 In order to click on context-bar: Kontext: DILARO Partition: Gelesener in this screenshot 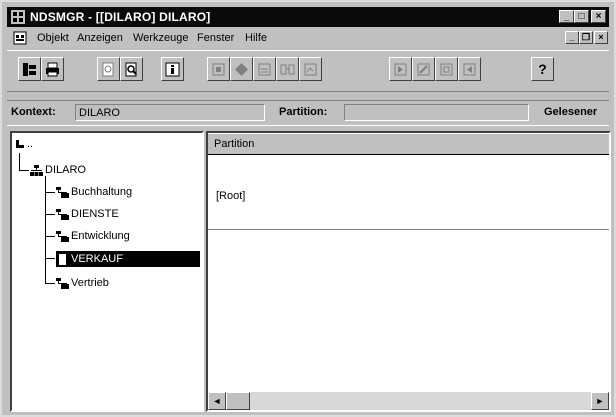, I will do `click(308, 113)`.